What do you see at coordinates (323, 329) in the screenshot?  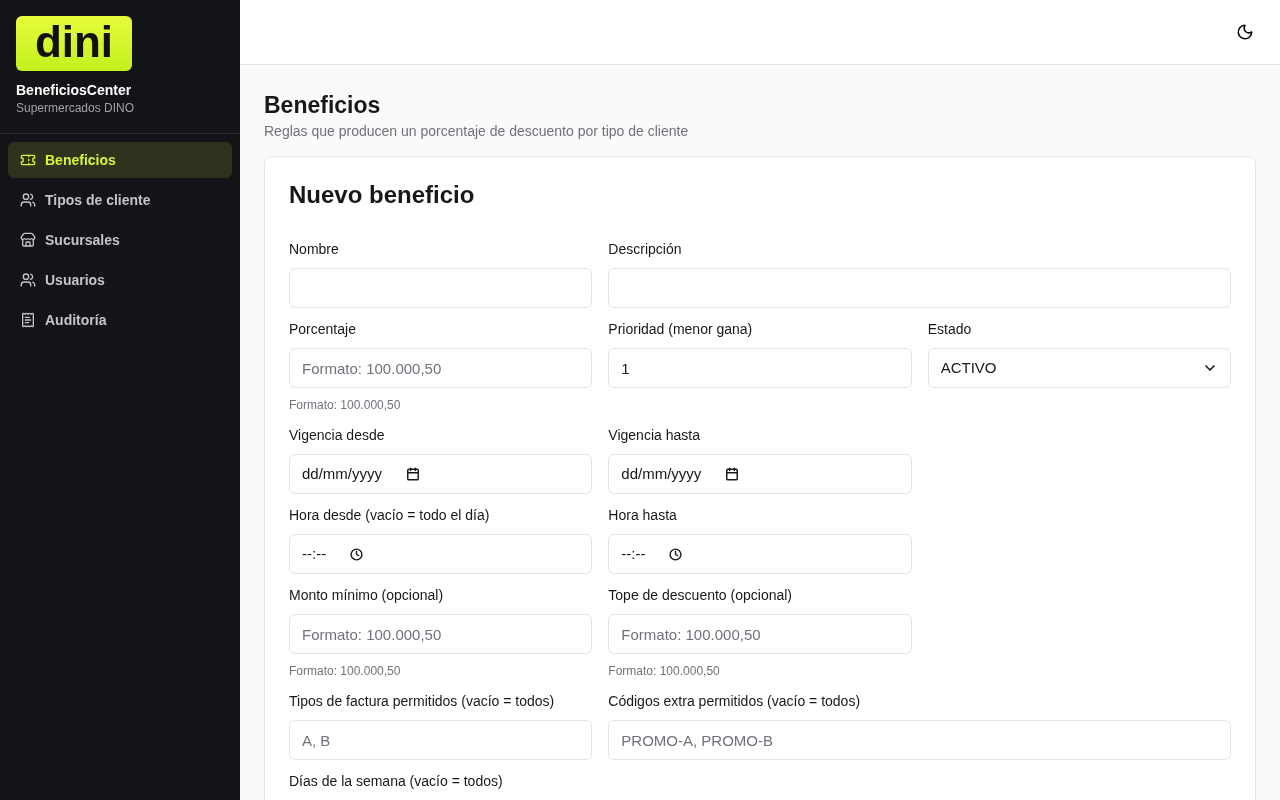 I see `field-label: Porcentaje` at bounding box center [323, 329].